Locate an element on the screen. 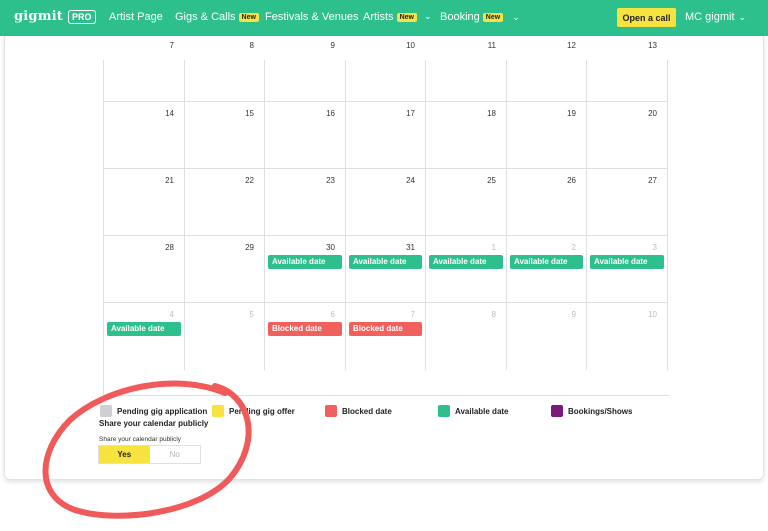  nav-artists: Artists New is located at coordinates (390, 17).